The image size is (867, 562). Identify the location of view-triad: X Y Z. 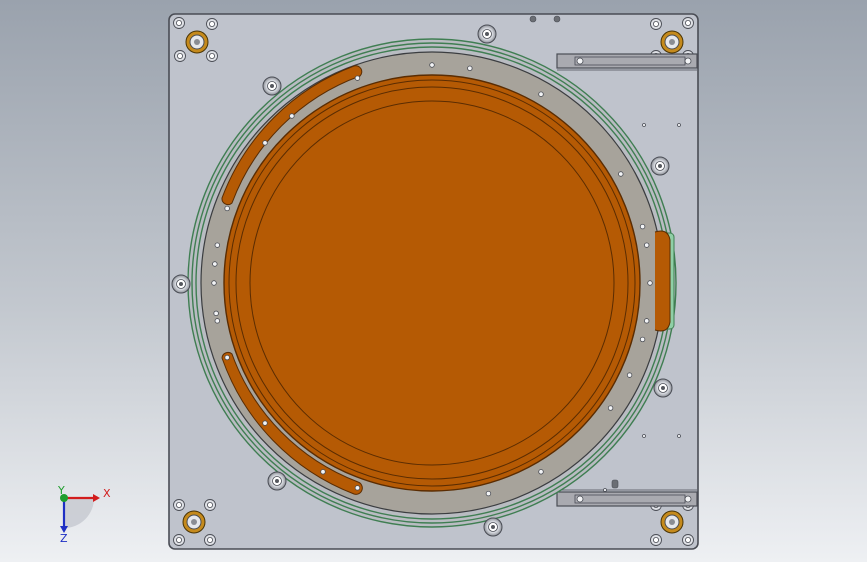
(84, 514).